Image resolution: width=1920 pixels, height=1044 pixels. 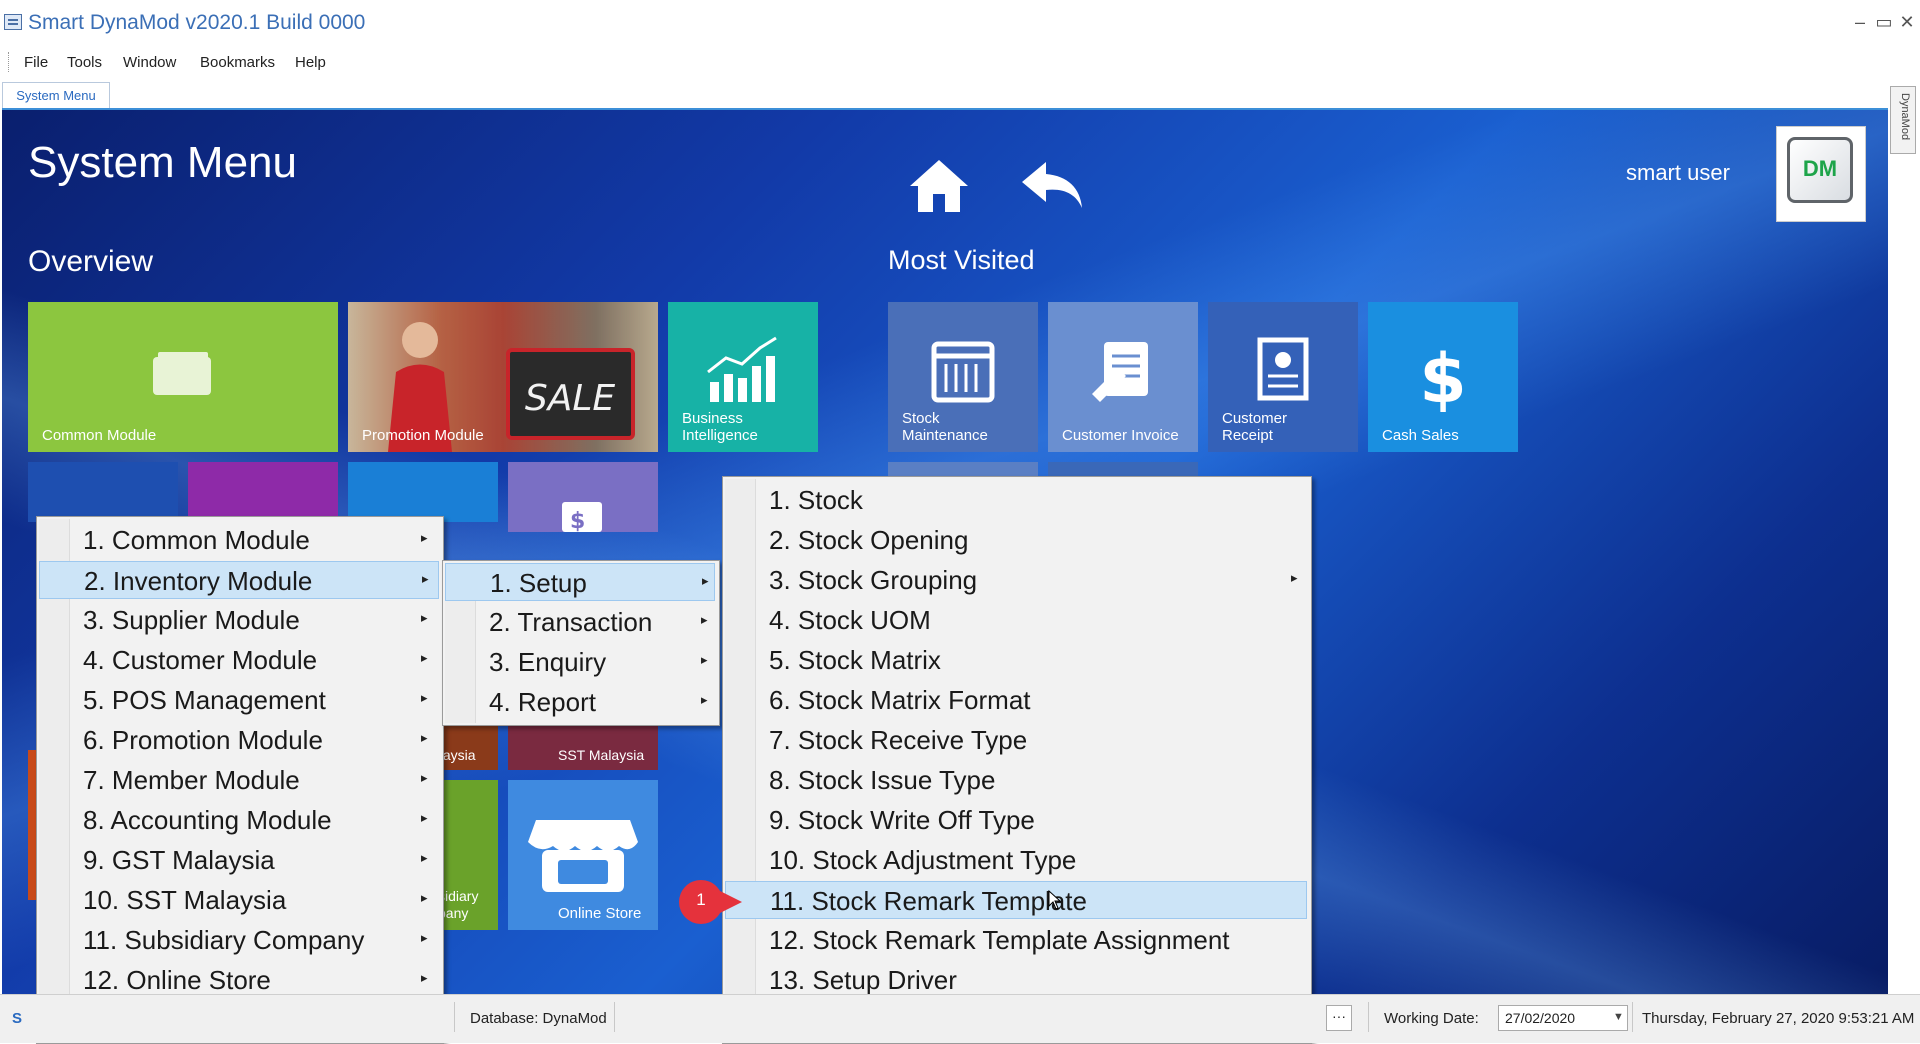 I want to click on menu-item-label: 2. Inventory Module, so click(x=198, y=581).